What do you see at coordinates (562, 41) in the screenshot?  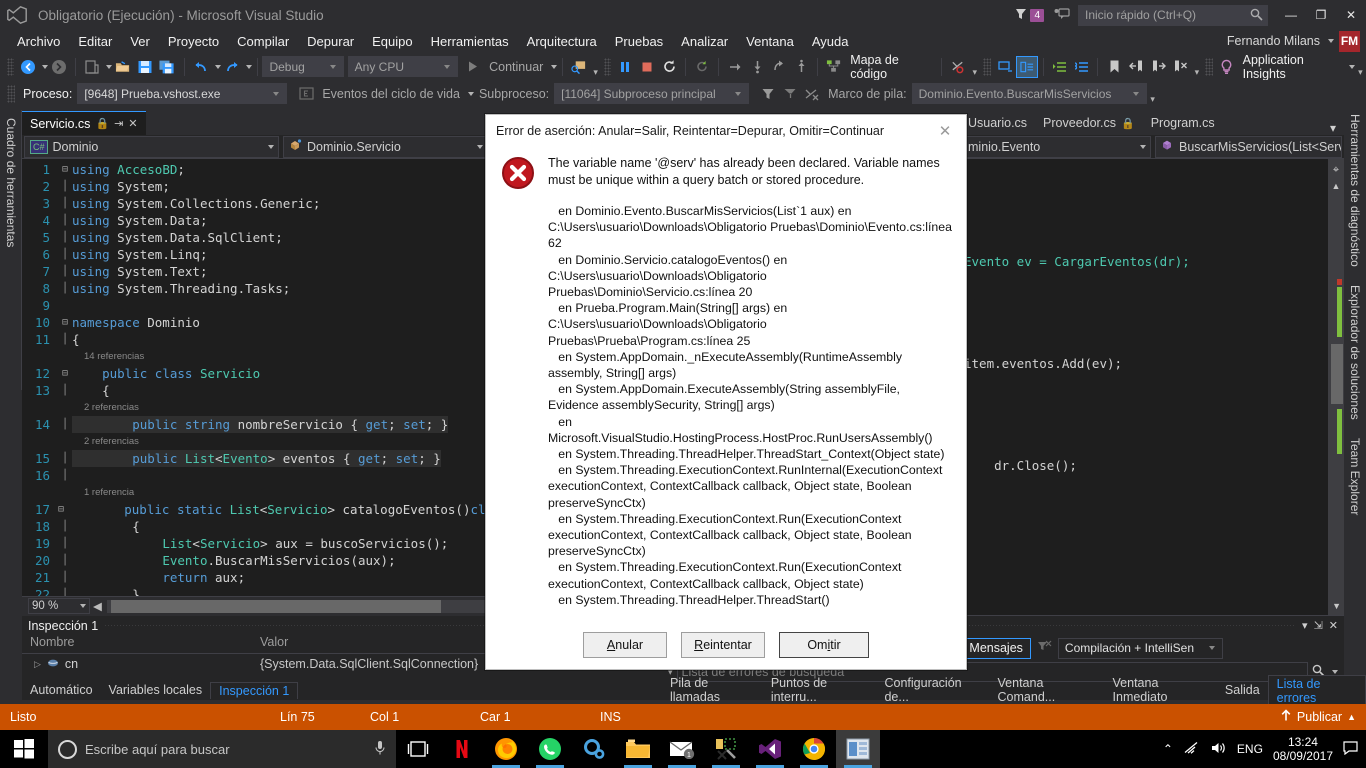 I see `menu-arquitectura: Arquitectura` at bounding box center [562, 41].